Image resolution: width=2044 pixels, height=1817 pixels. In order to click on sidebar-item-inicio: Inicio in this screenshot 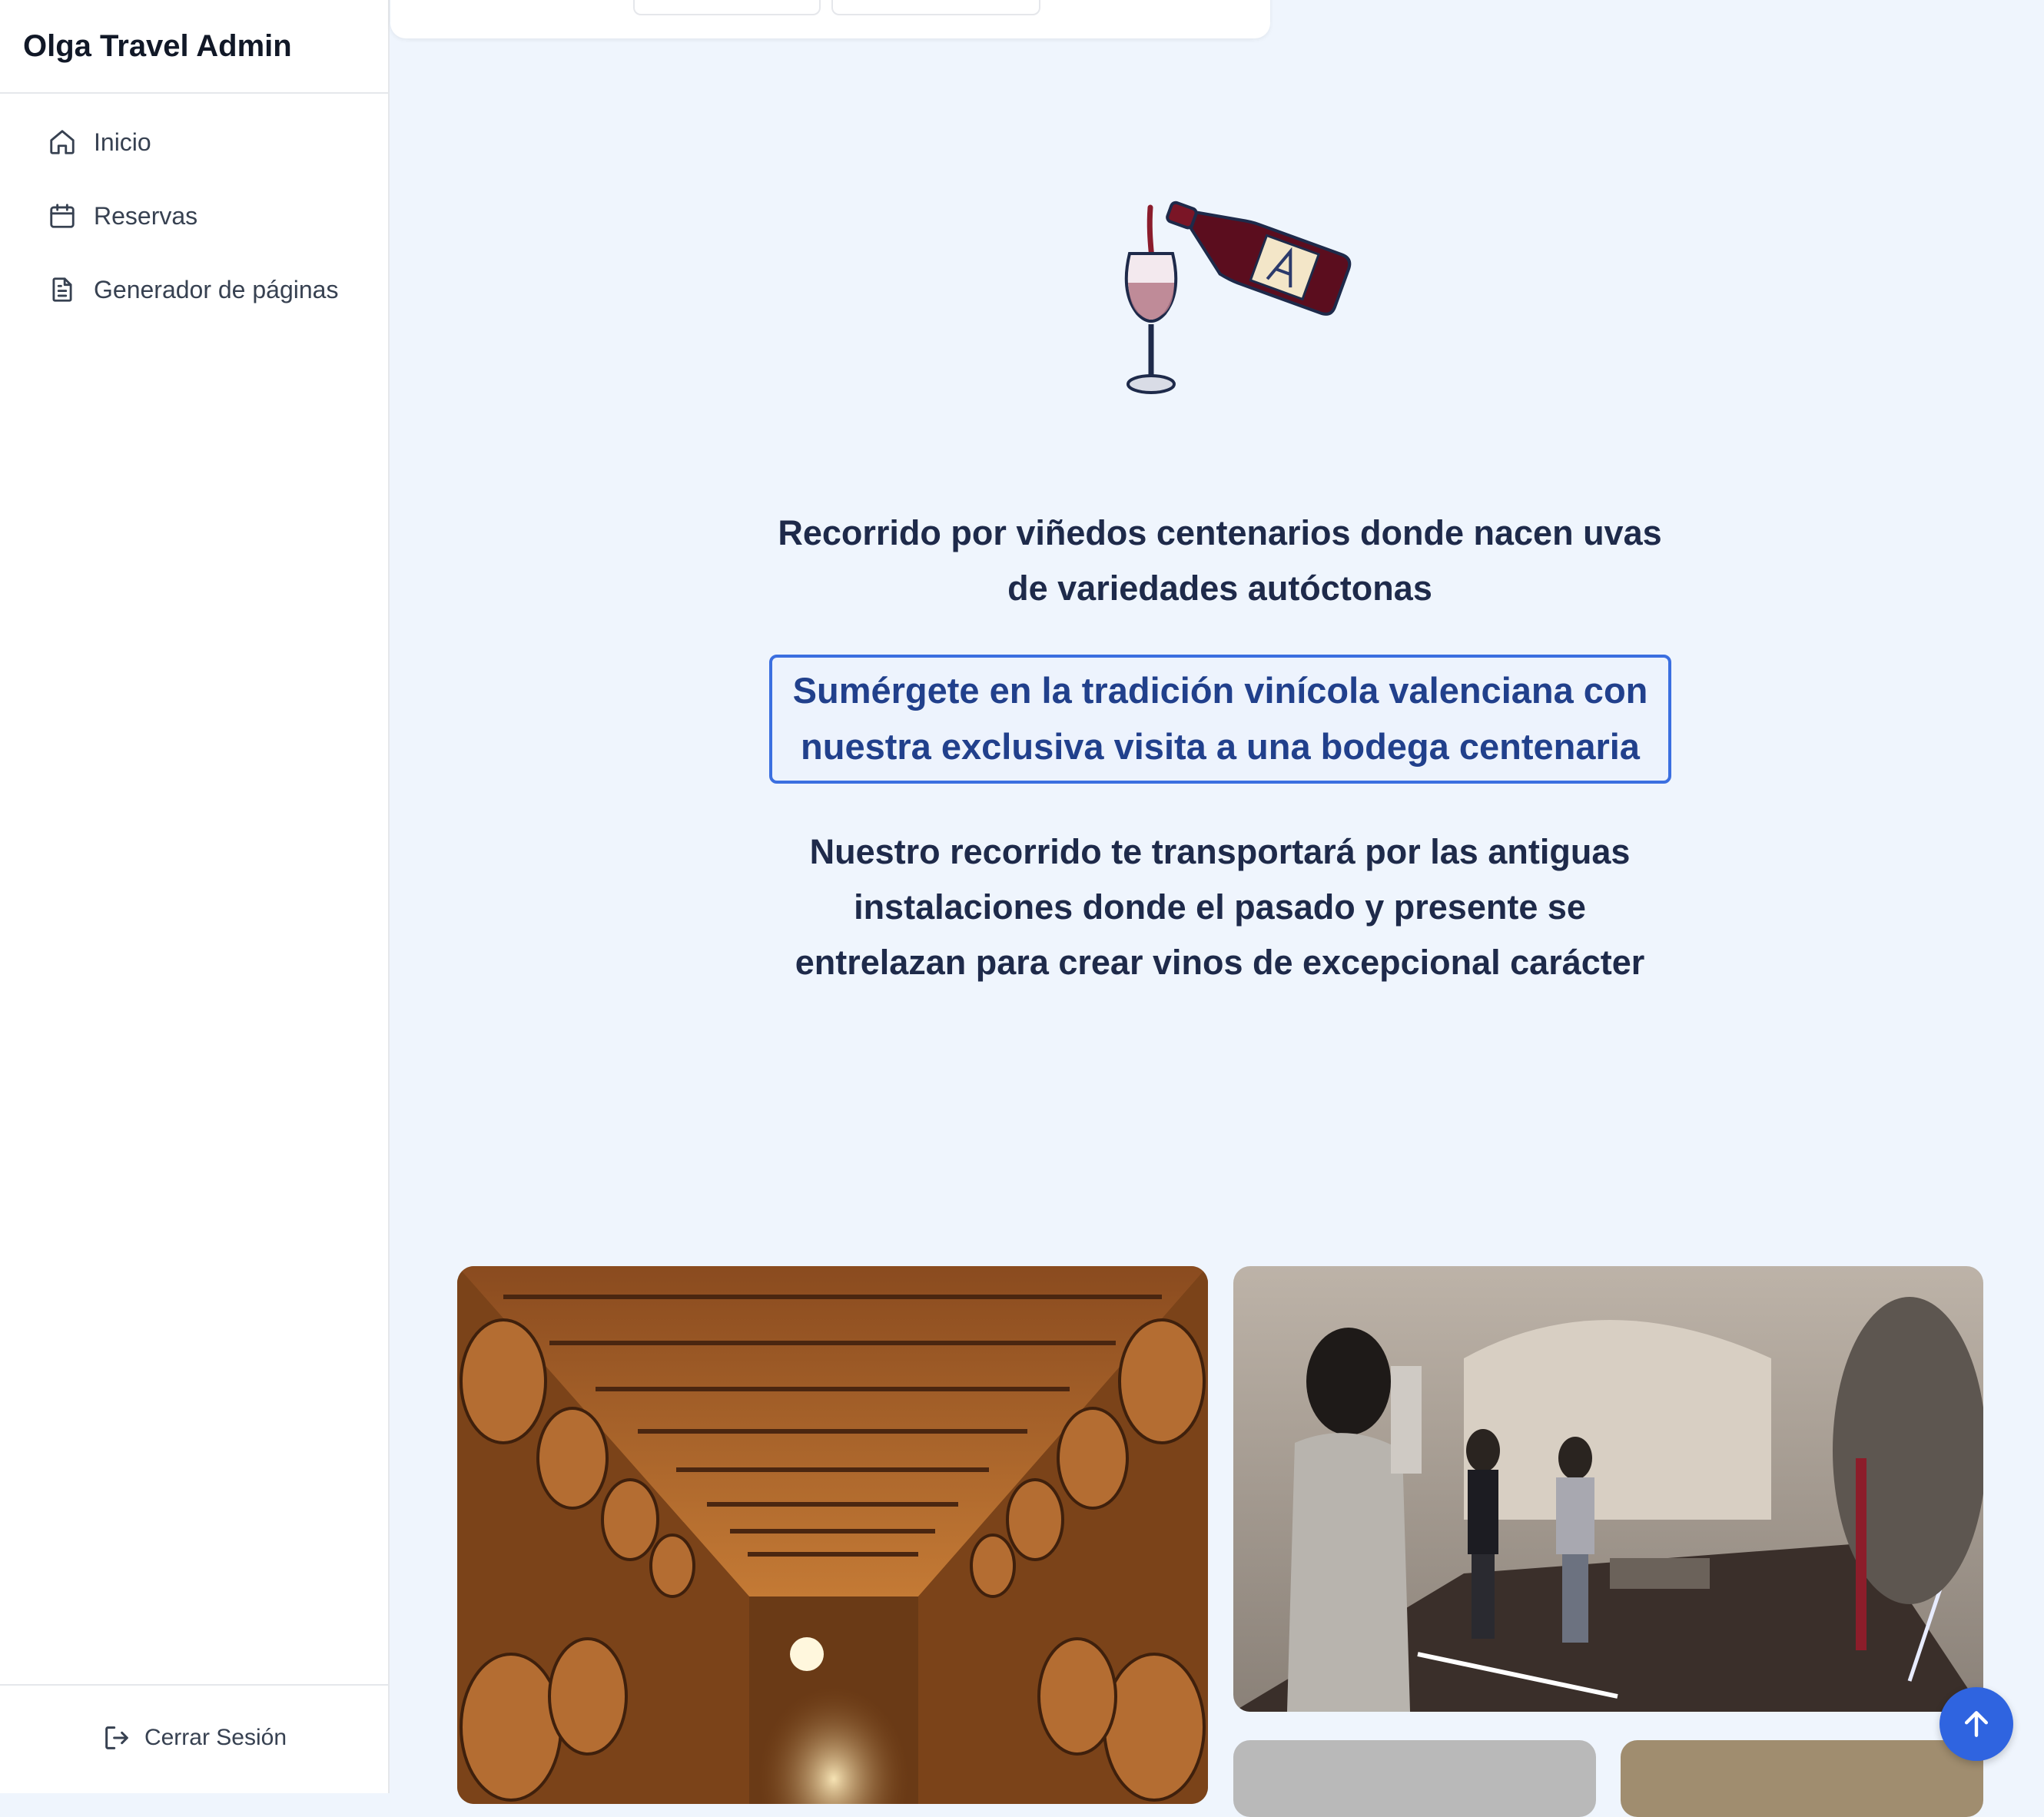, I will do `click(194, 142)`.